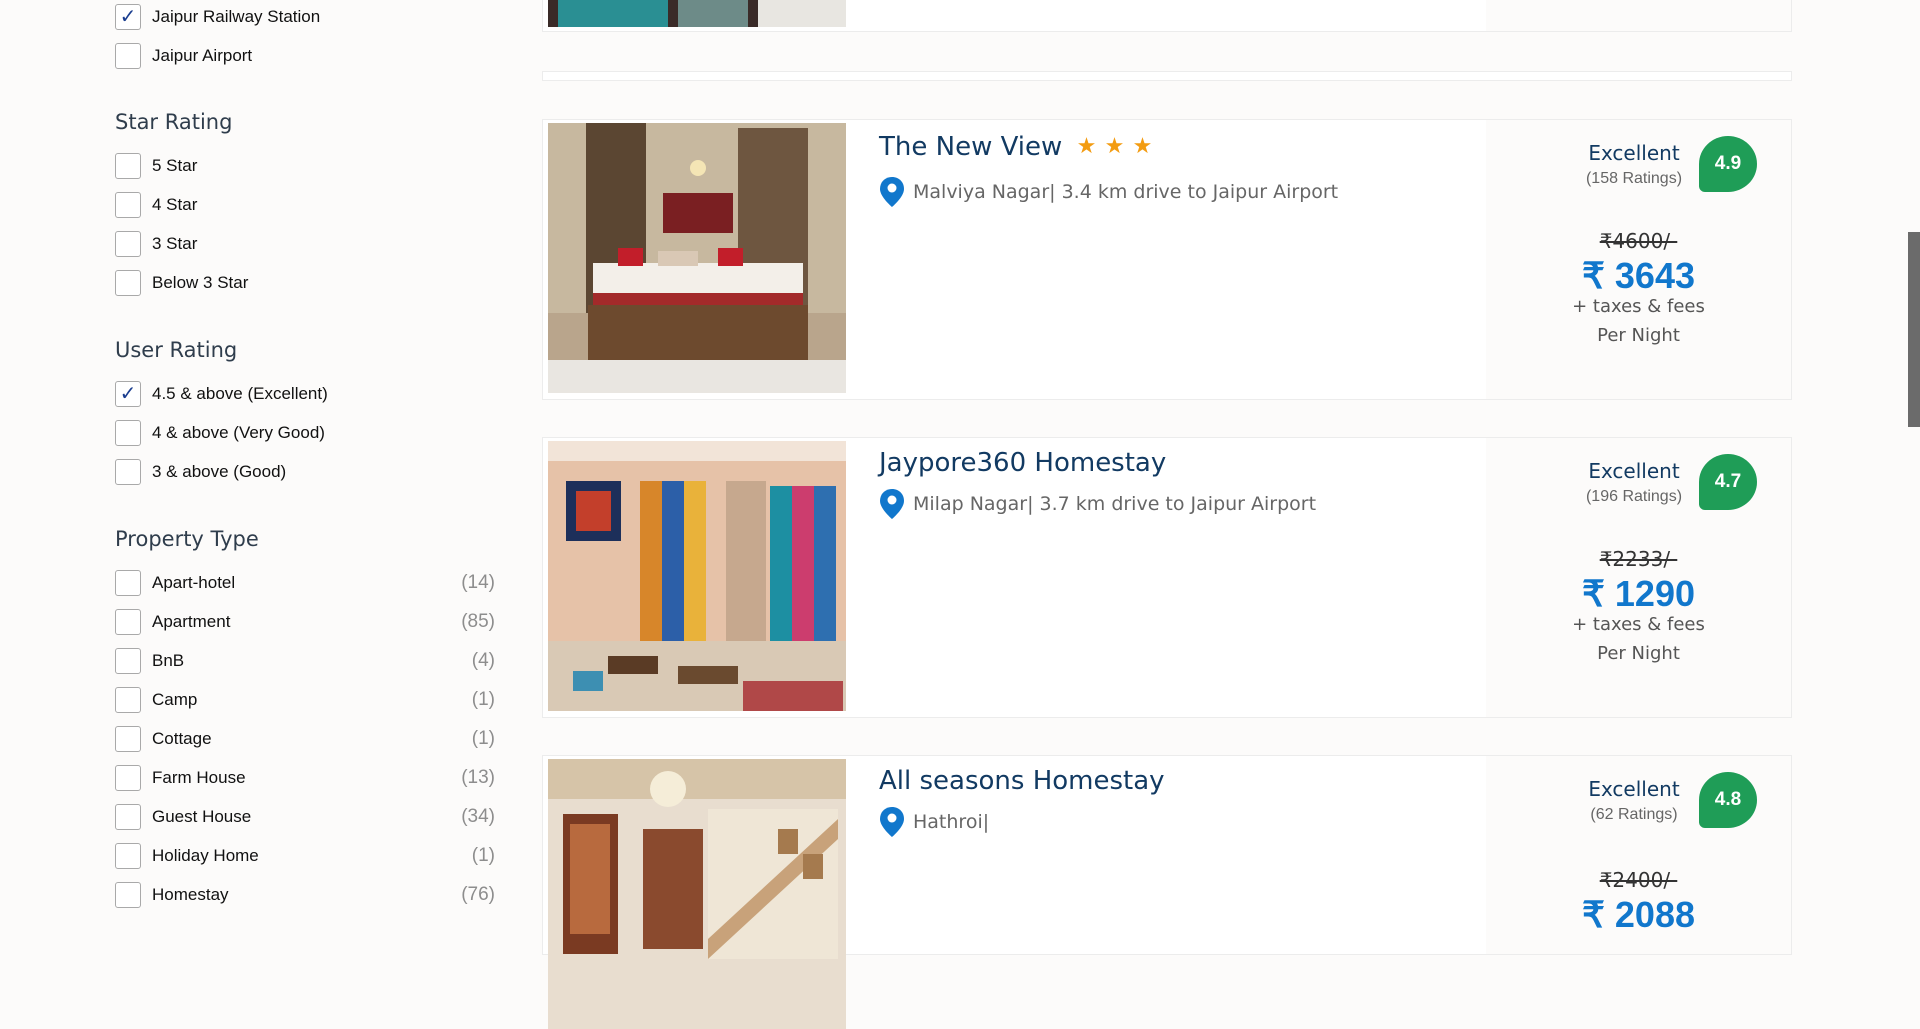 This screenshot has width=1920, height=1029. I want to click on filter-4-above: 4 & above (Very Good), so click(305, 433).